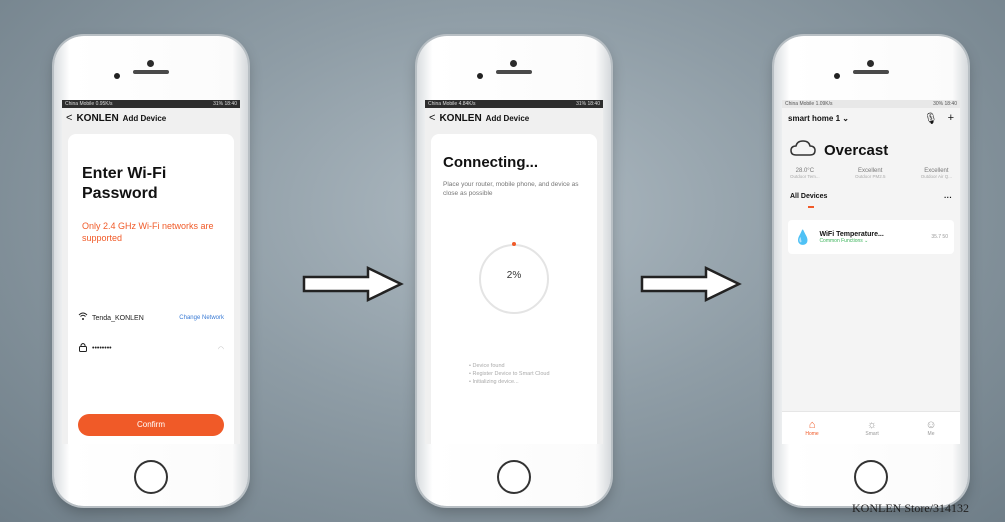 The width and height of the screenshot is (1005, 522). I want to click on password-row: •••••••• ◠, so click(151, 348).